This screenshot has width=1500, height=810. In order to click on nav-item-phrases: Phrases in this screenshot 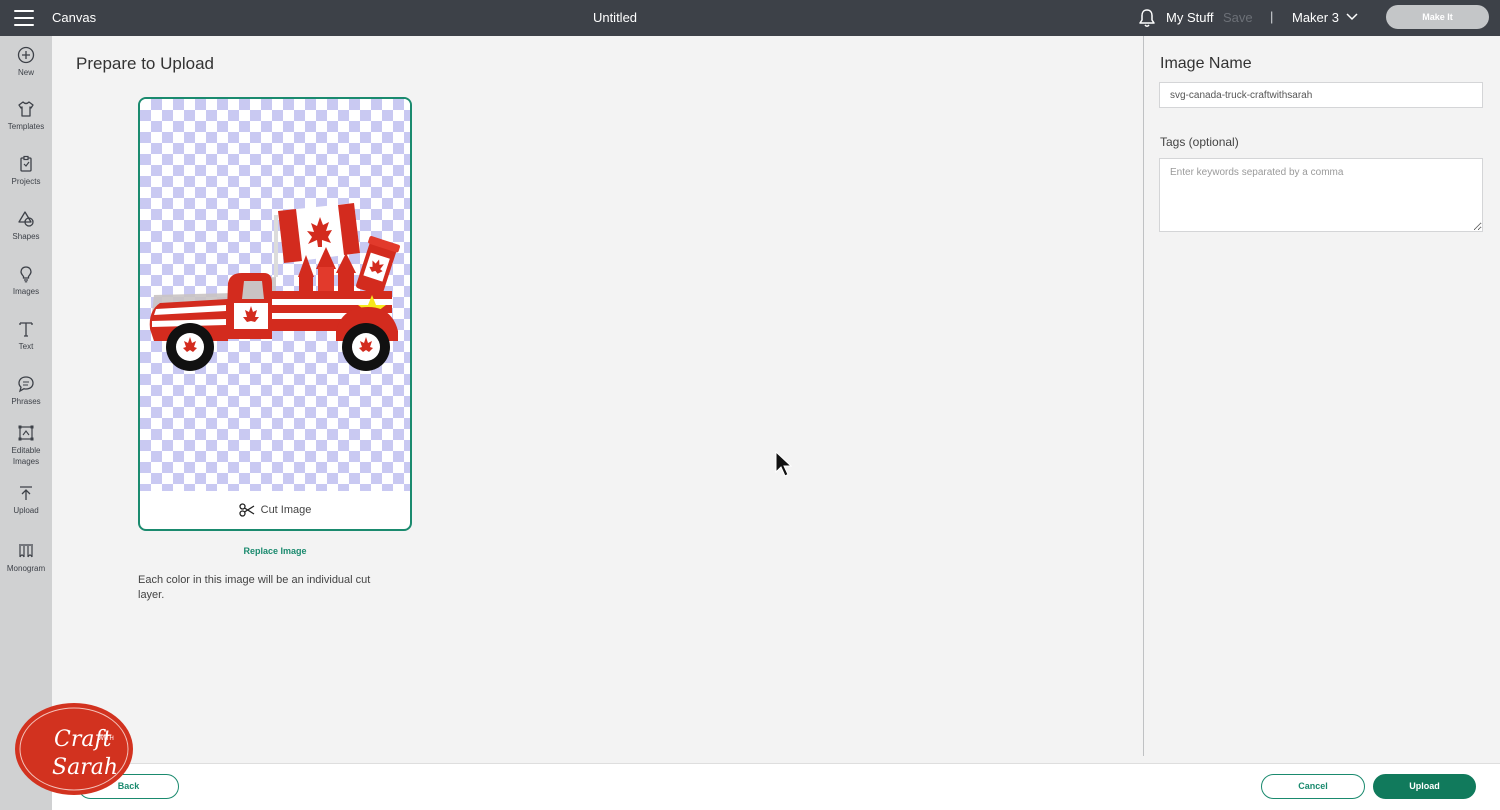, I will do `click(26, 391)`.